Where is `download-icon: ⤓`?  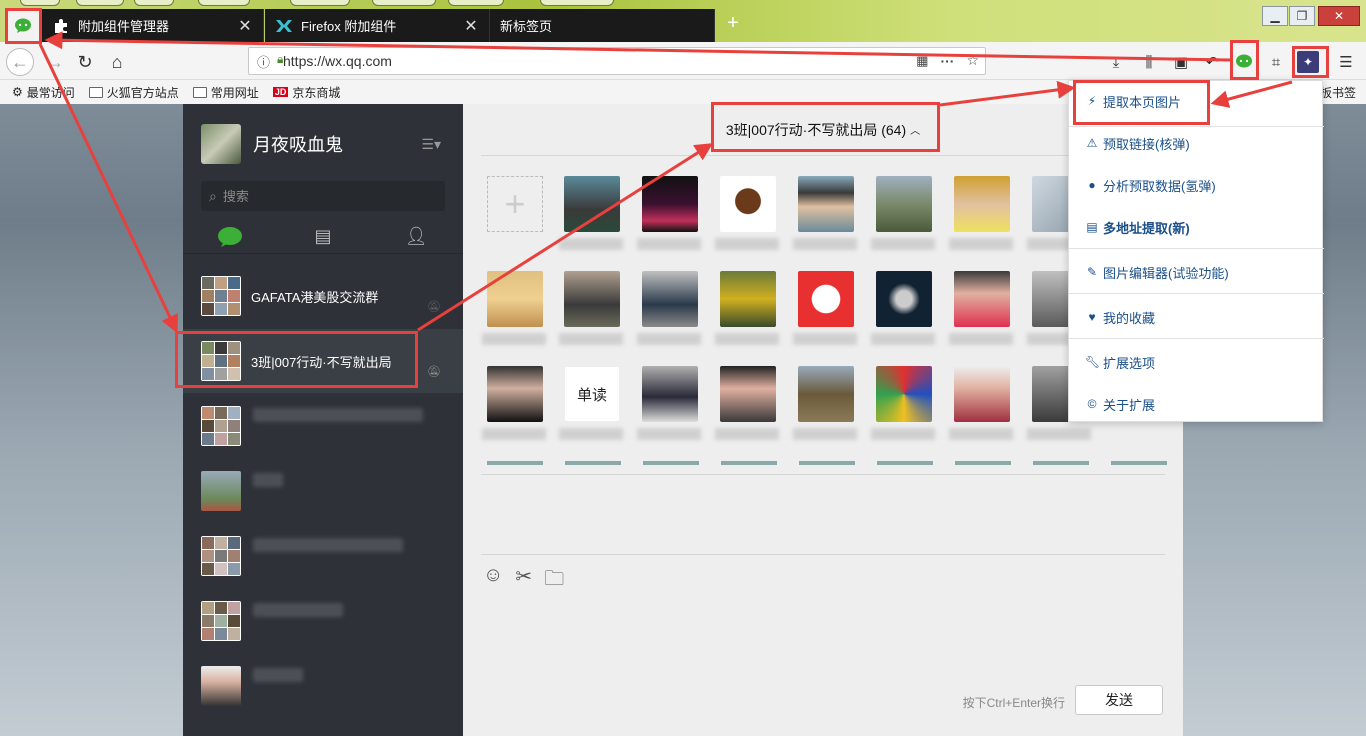 download-icon: ⤓ is located at coordinates (1116, 62).